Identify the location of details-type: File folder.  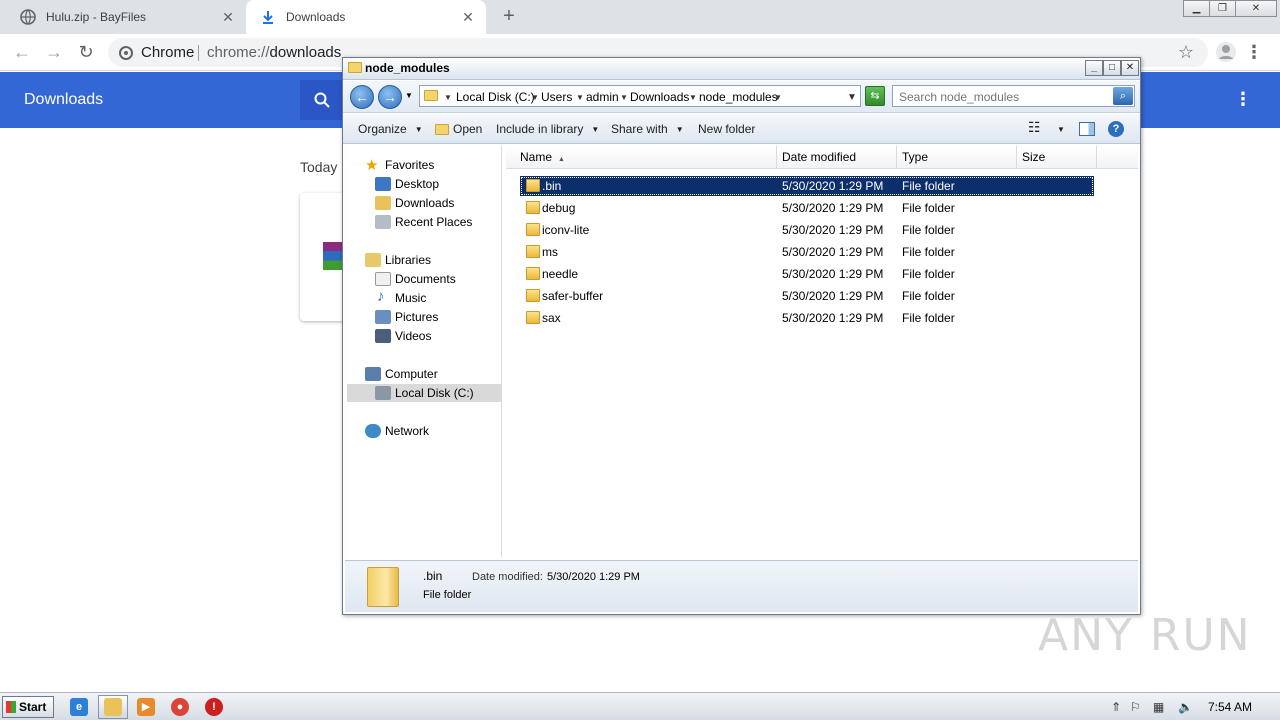
(447, 595).